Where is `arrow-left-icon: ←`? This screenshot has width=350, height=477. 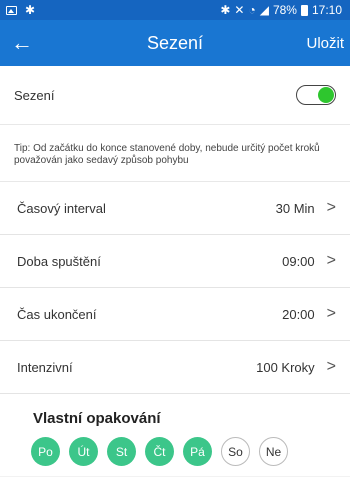 arrow-left-icon: ← is located at coordinates (22, 42).